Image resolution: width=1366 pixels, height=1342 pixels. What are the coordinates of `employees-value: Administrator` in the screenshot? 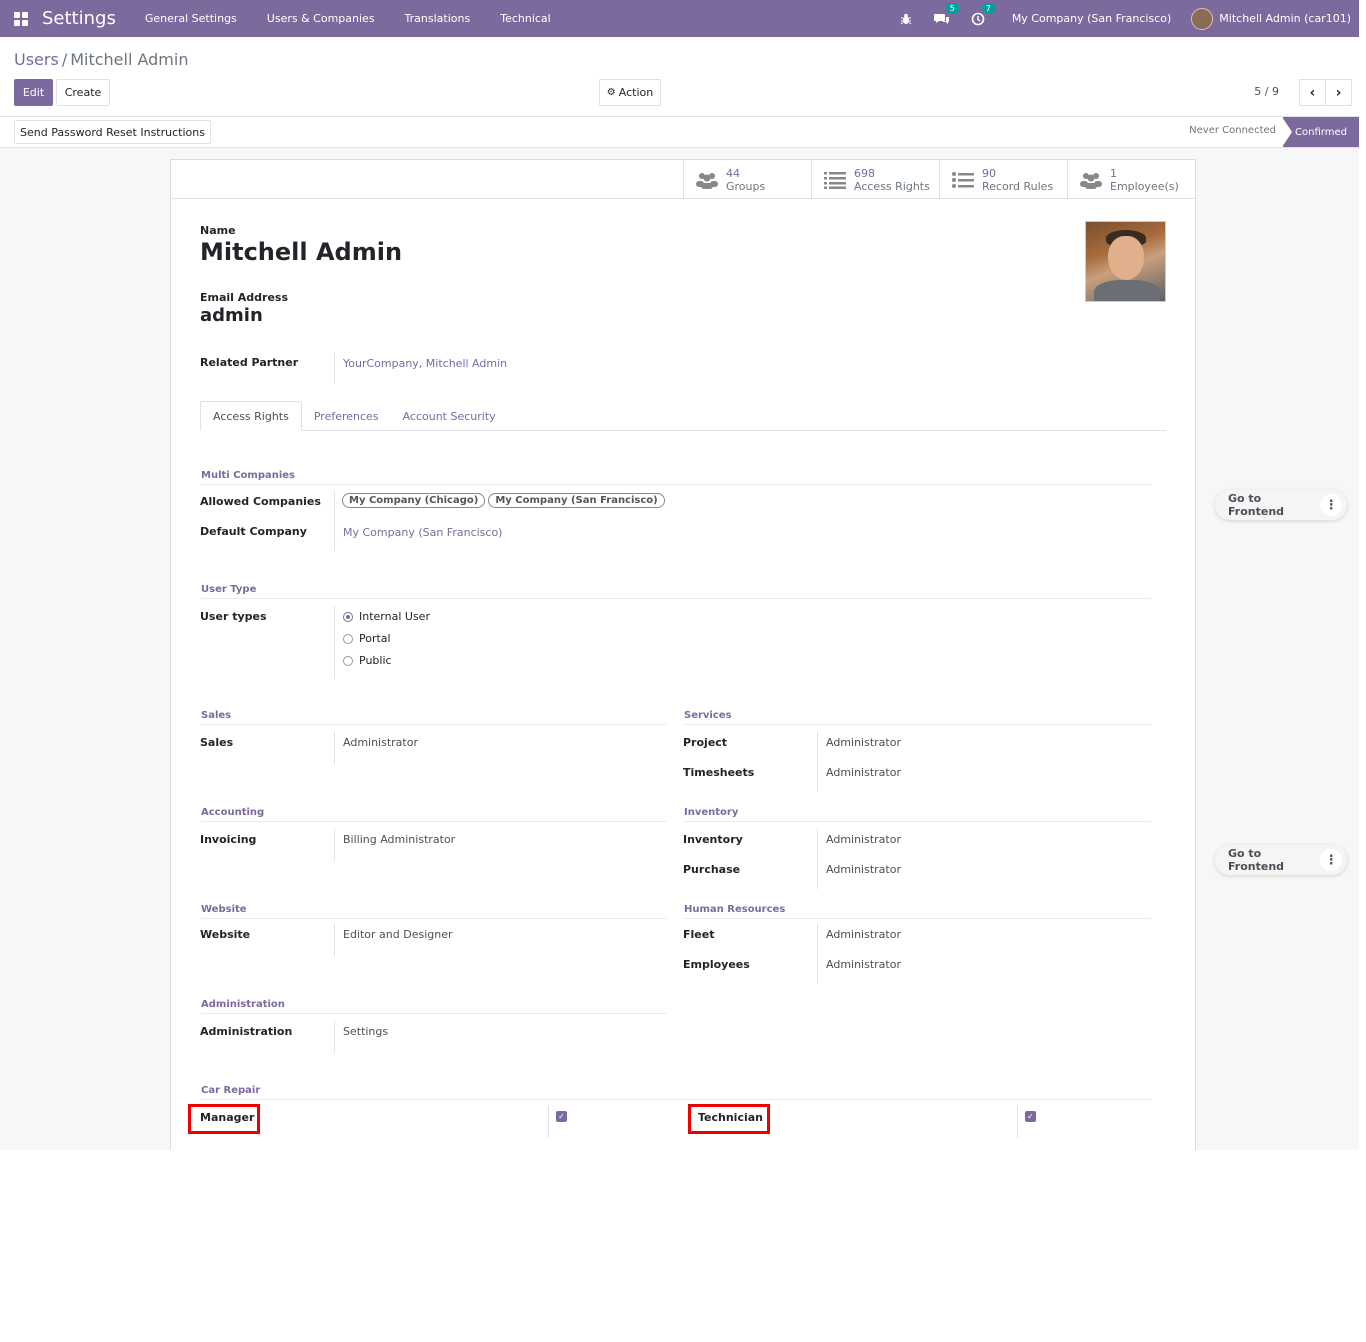 It's located at (863, 964).